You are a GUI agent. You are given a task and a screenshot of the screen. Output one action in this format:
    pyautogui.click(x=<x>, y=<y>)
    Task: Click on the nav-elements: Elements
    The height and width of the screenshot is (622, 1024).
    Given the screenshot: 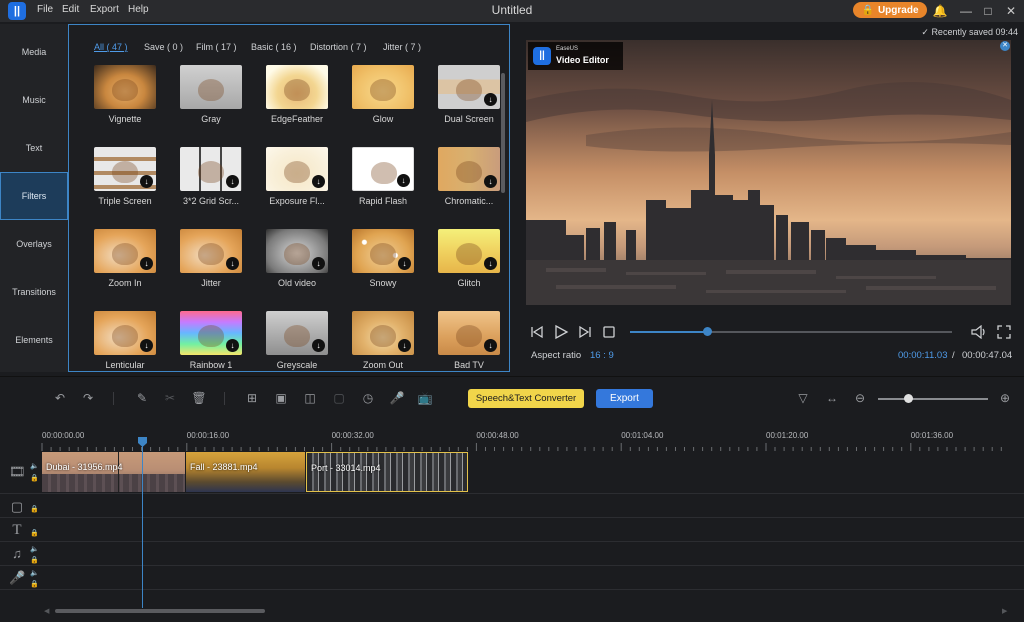 What is the action you would take?
    pyautogui.click(x=34, y=340)
    